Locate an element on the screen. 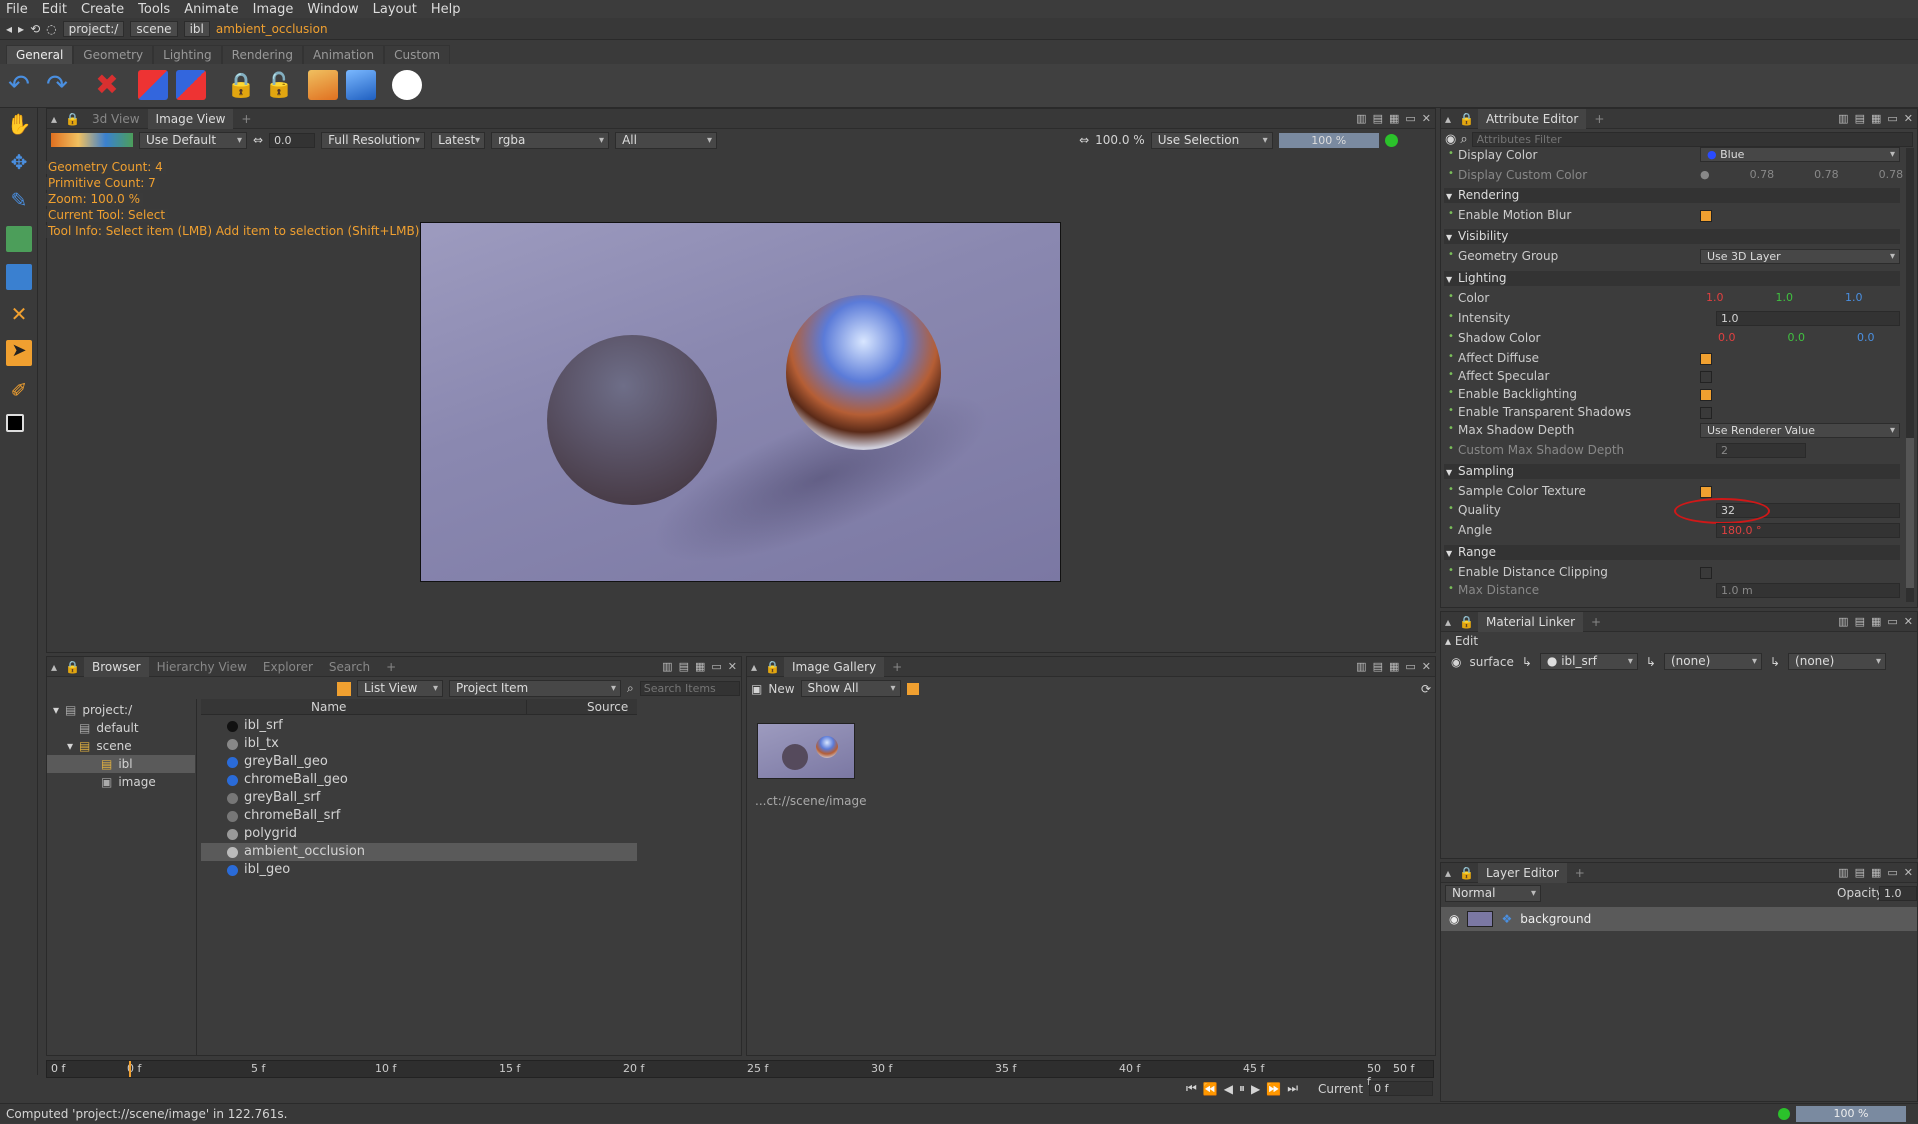 This screenshot has height=1124, width=1918. layer-row-background: ◉ ❖ background is located at coordinates (1679, 919).